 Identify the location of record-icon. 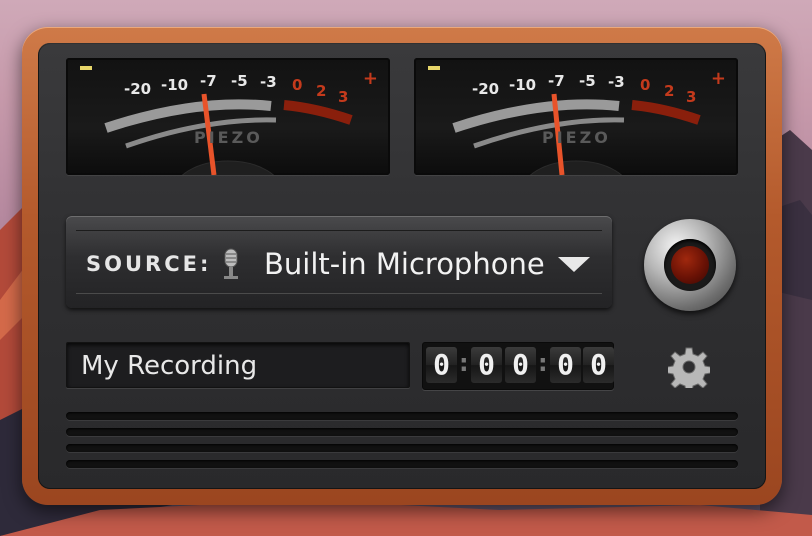
(690, 265).